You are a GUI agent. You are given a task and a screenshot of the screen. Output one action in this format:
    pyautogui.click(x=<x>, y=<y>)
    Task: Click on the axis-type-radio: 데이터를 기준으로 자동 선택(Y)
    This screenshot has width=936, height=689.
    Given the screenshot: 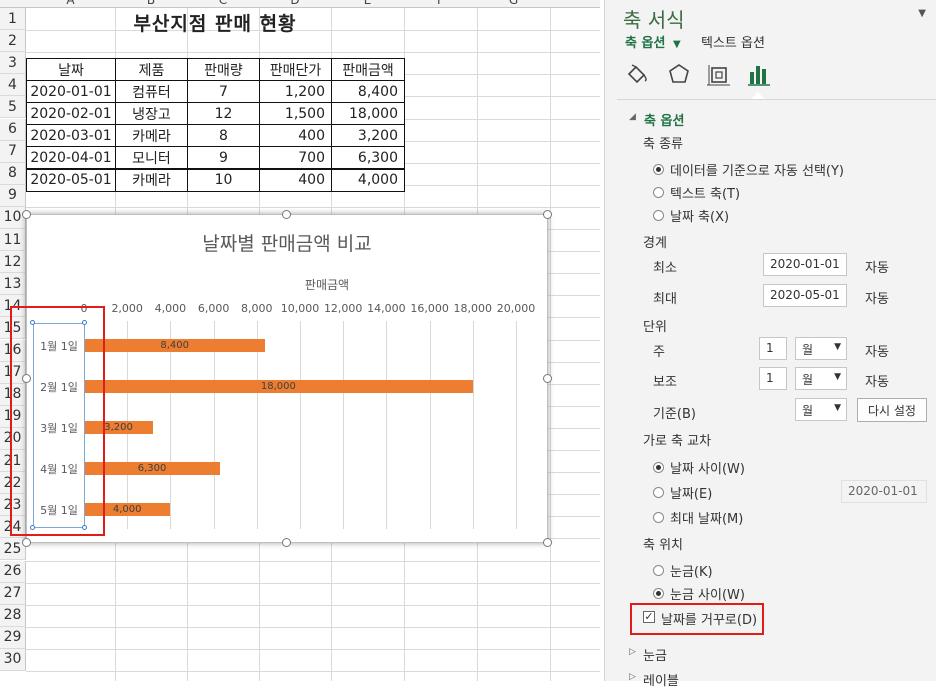 What is the action you would take?
    pyautogui.click(x=748, y=169)
    